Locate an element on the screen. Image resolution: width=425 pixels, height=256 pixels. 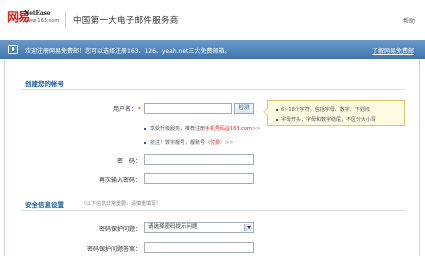
tip-line-1: 6~18个字符，包括字母、数字、下划线 is located at coordinates (323, 109).